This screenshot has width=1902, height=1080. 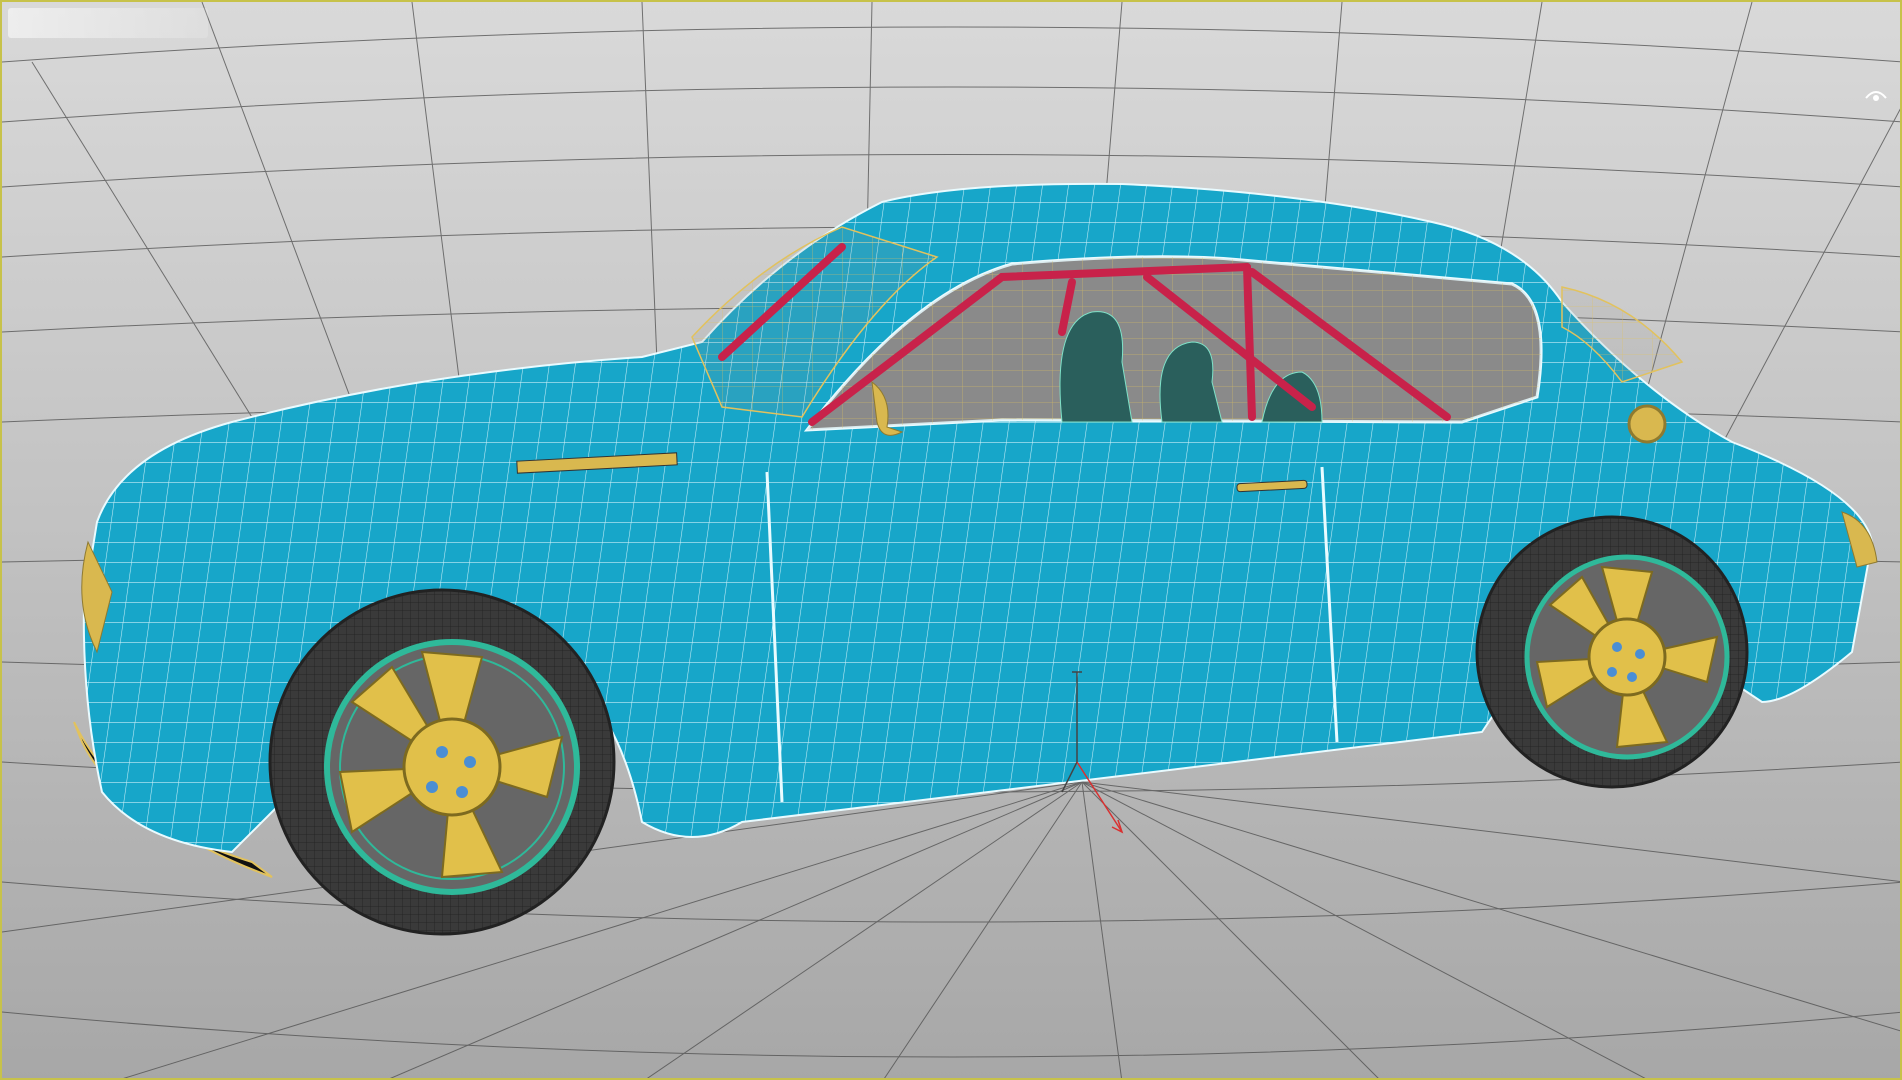 I want to click on fuel-cap, so click(x=1647, y=424).